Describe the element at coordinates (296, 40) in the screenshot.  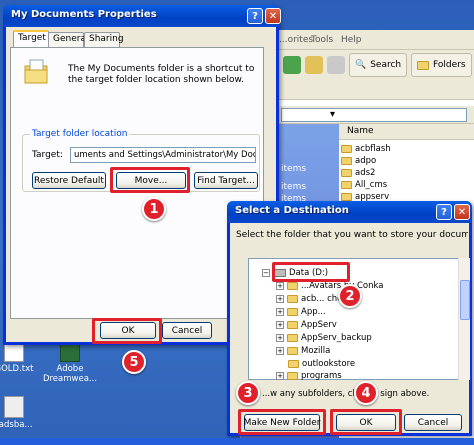
I see `menu-favorites: ...orites` at that location.